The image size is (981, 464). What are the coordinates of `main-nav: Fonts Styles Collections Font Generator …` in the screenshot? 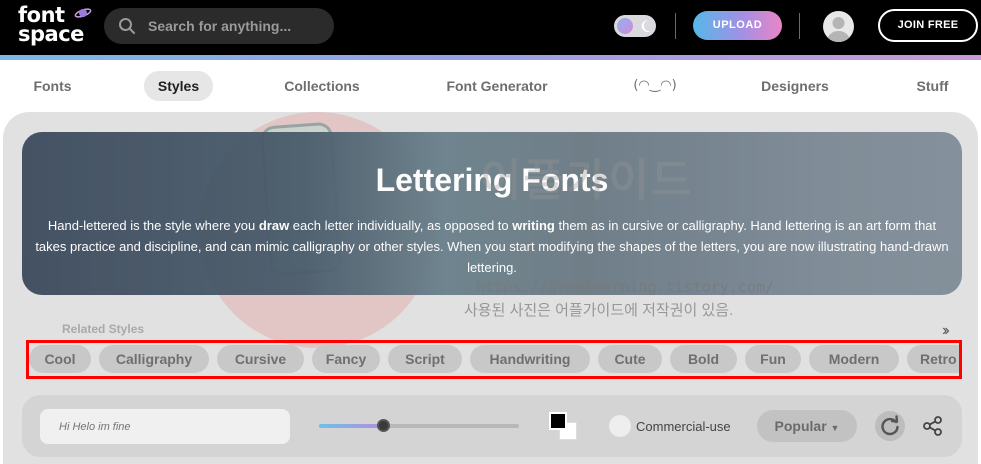 It's located at (490, 86).